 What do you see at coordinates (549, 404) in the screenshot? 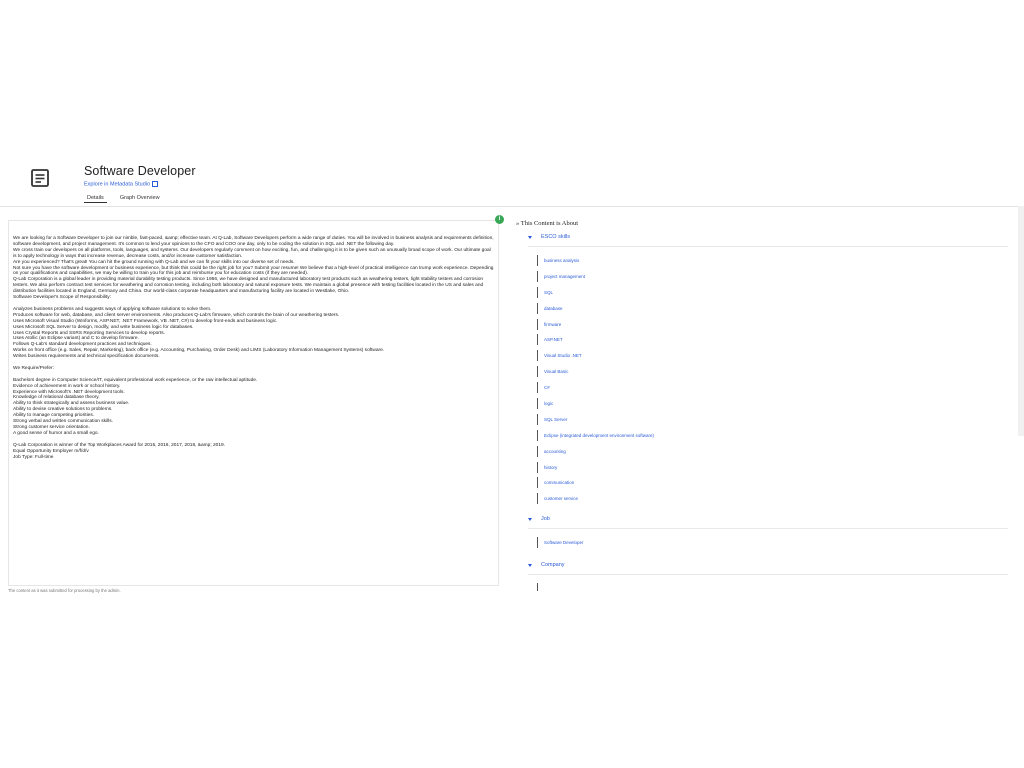
I see `skill-label: logic` at bounding box center [549, 404].